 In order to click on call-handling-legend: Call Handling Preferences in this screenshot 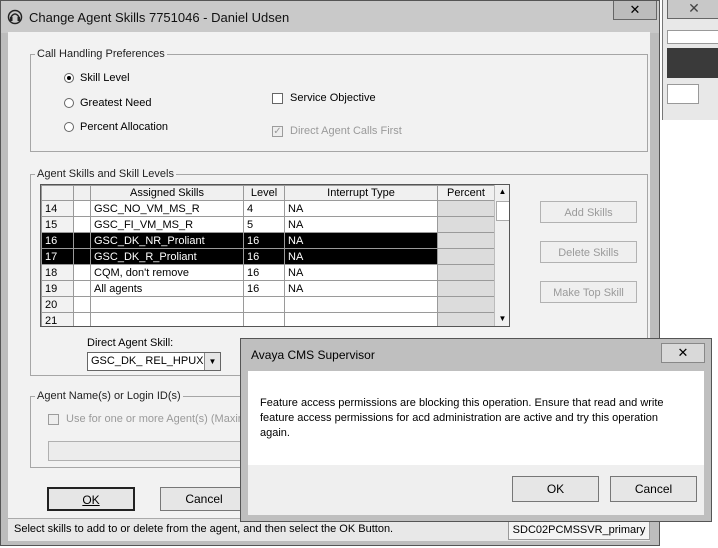, I will do `click(101, 54)`.